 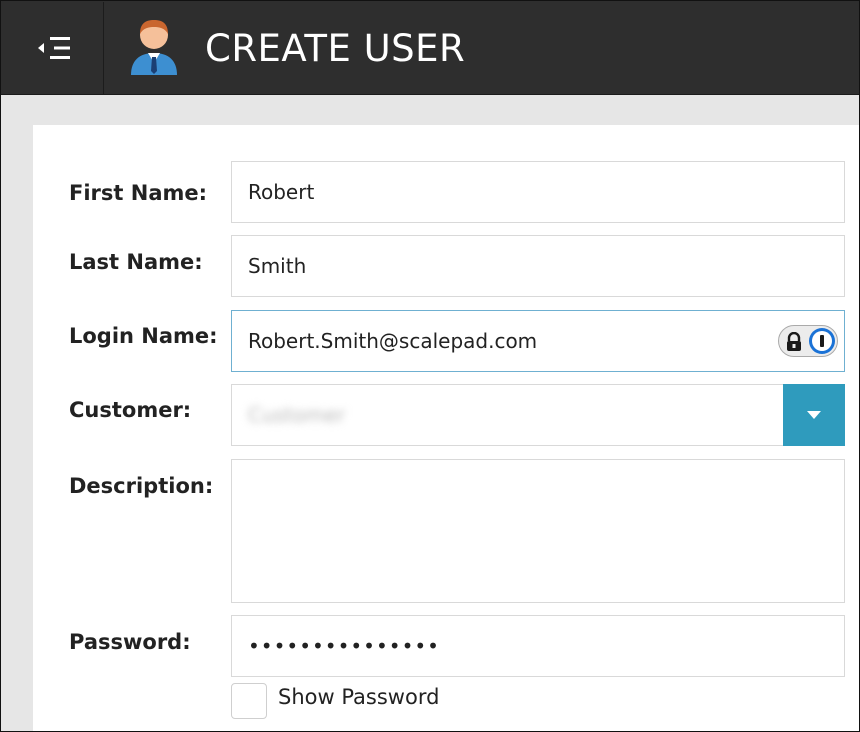 I want to click on description-field, so click(x=538, y=531).